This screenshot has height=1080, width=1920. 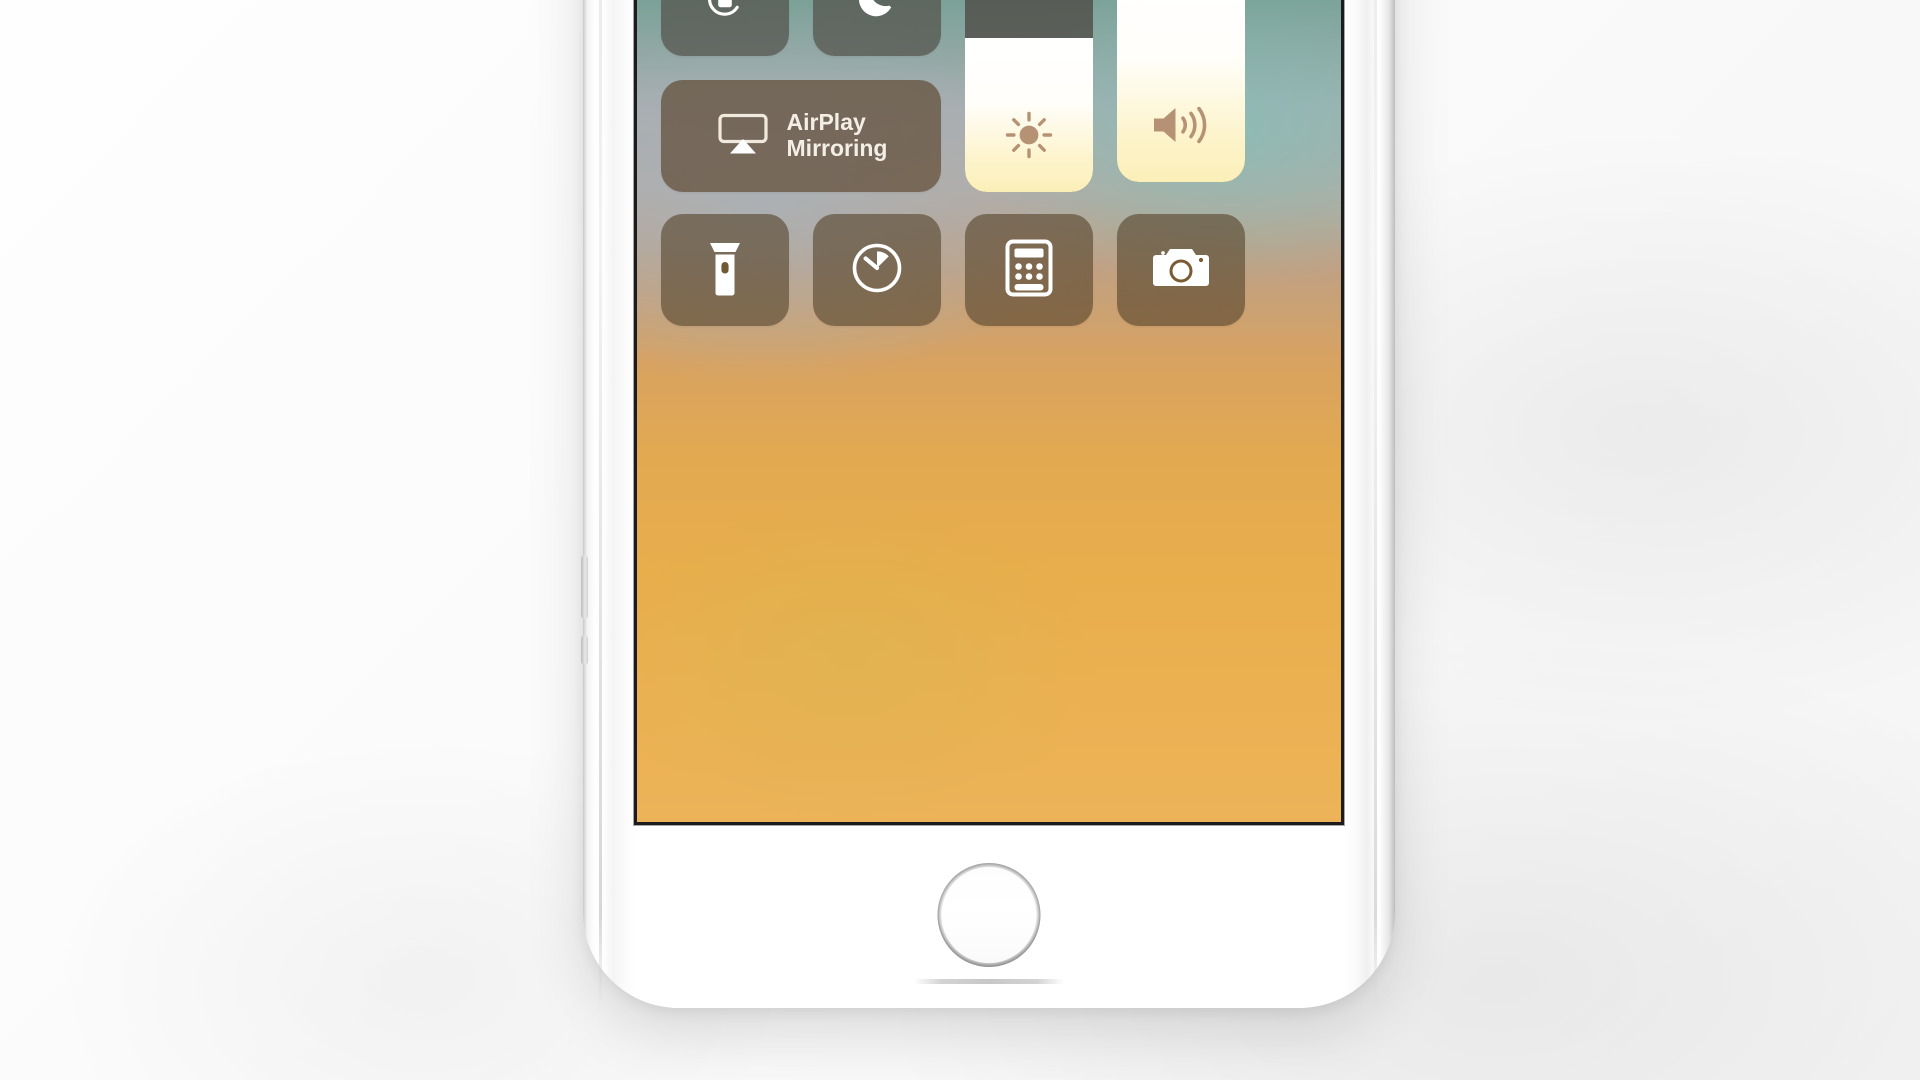 I want to click on speaker-grille, so click(x=989, y=981).